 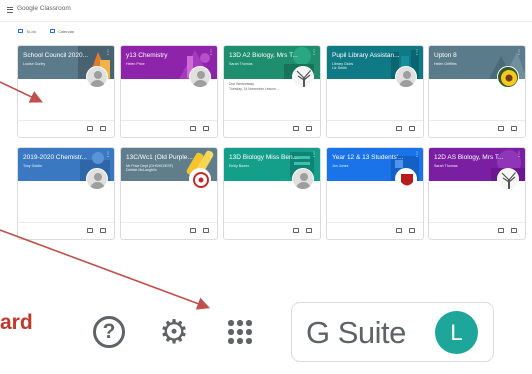 What do you see at coordinates (356, 332) in the screenshot?
I see `gsuite-logo: G Suite` at bounding box center [356, 332].